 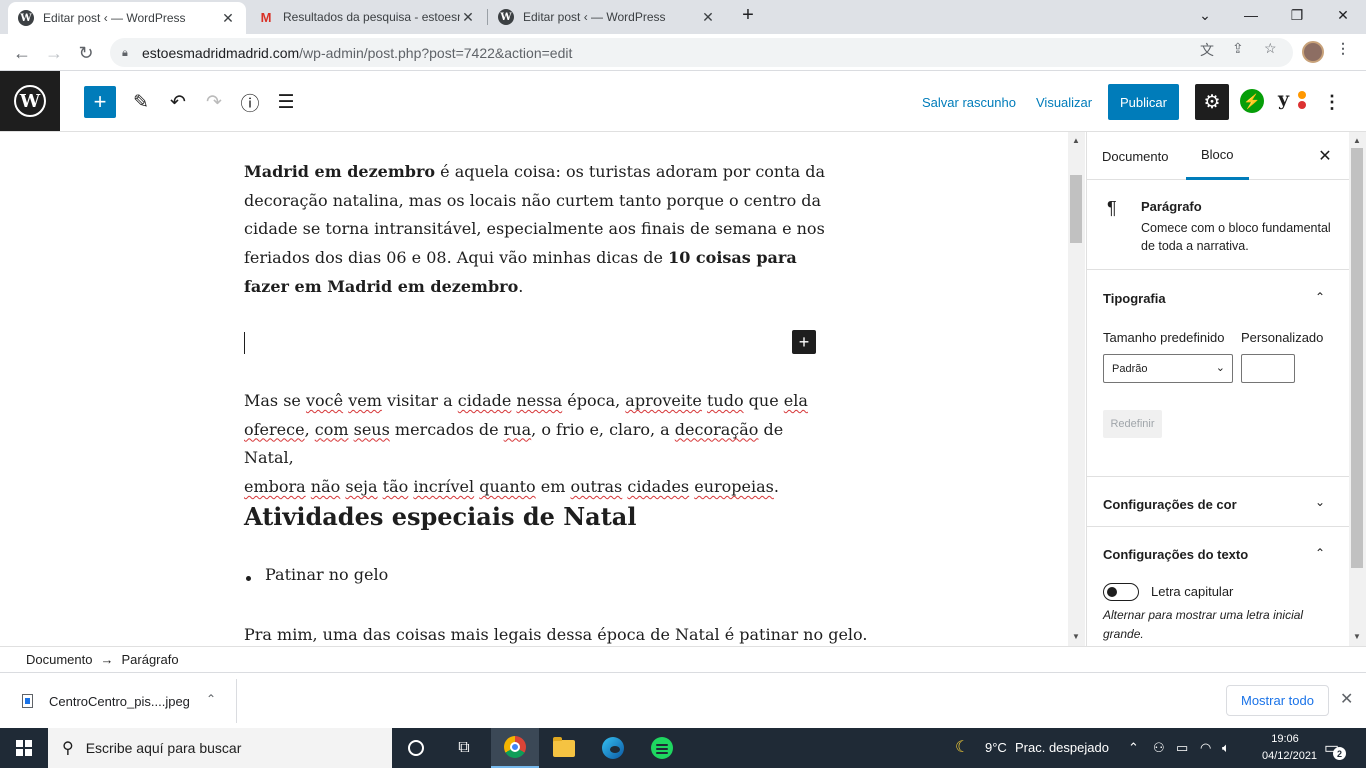 I want to click on back-arrow-icon: ←, so click(x=22, y=53).